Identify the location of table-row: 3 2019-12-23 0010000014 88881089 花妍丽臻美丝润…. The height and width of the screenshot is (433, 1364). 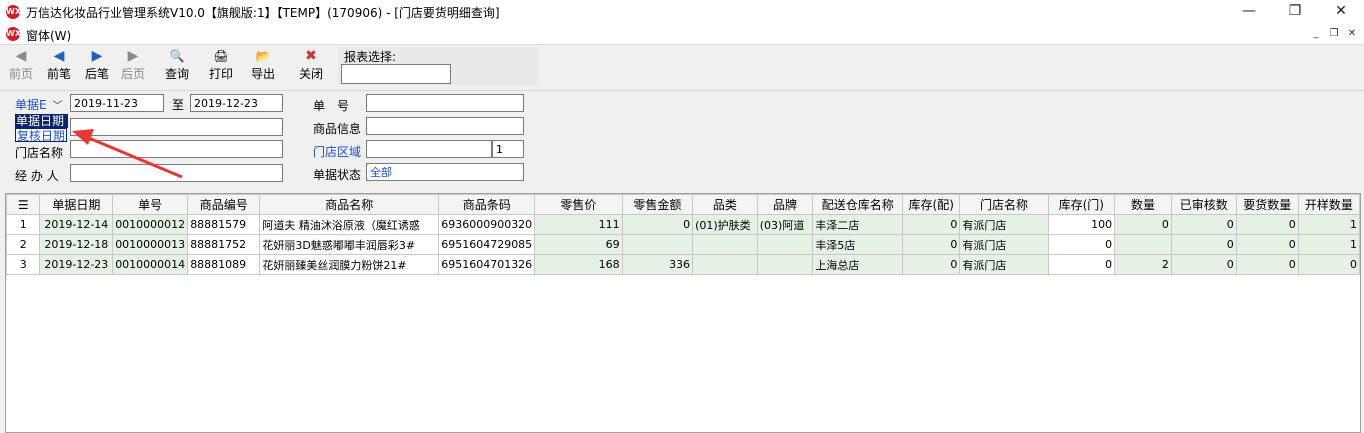
(683, 264).